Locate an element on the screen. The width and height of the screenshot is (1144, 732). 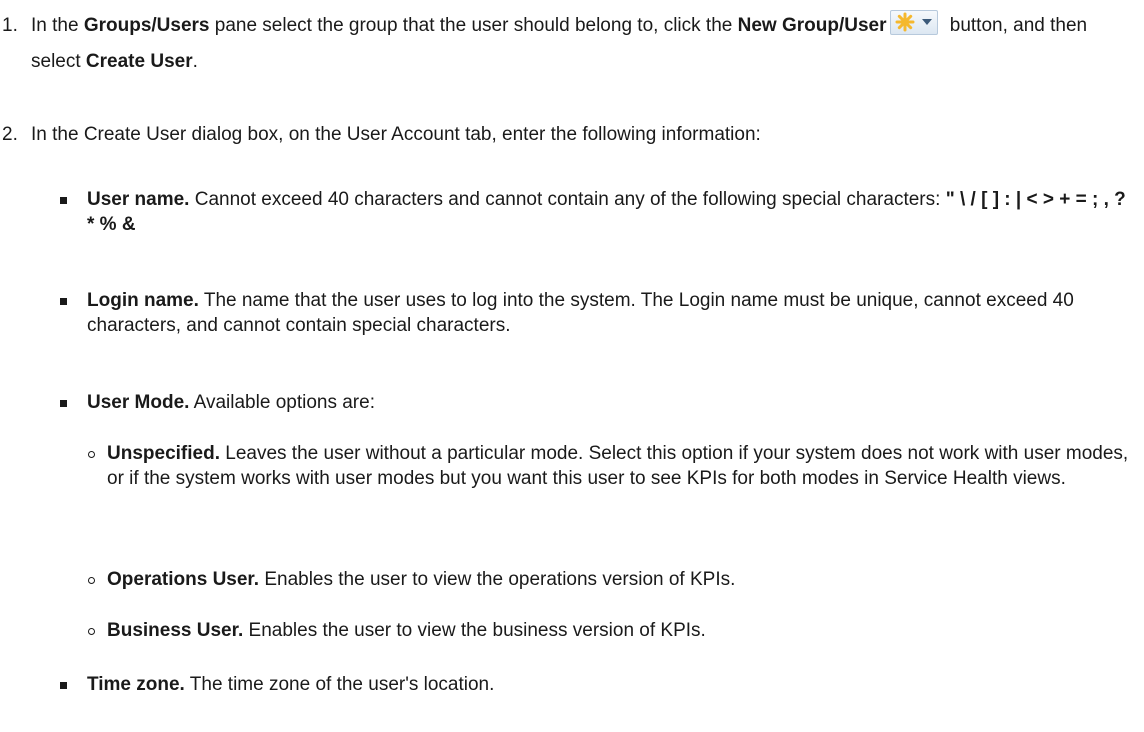
field-term: User Mode. is located at coordinates (138, 402).